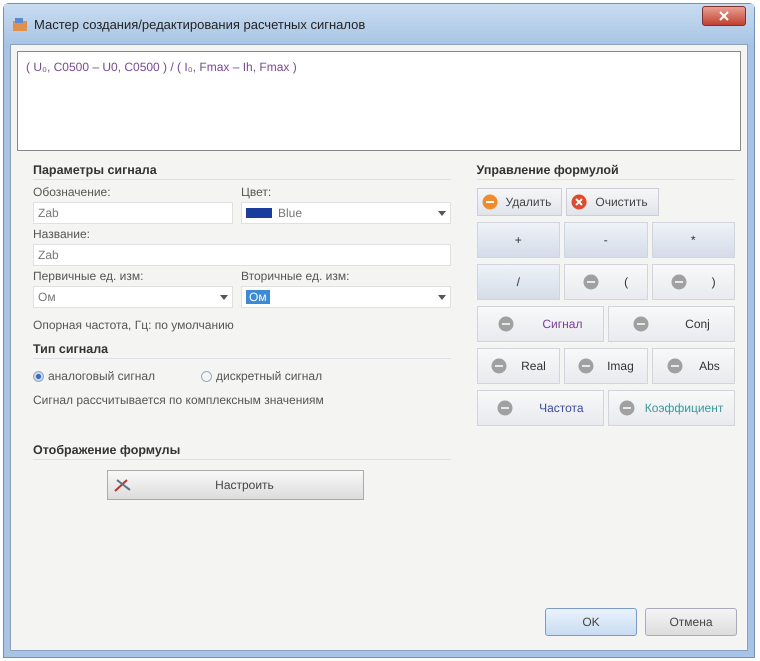 This screenshot has width=760, height=661. What do you see at coordinates (605, 170) in the screenshot?
I see `section-heading: Управление формулой` at bounding box center [605, 170].